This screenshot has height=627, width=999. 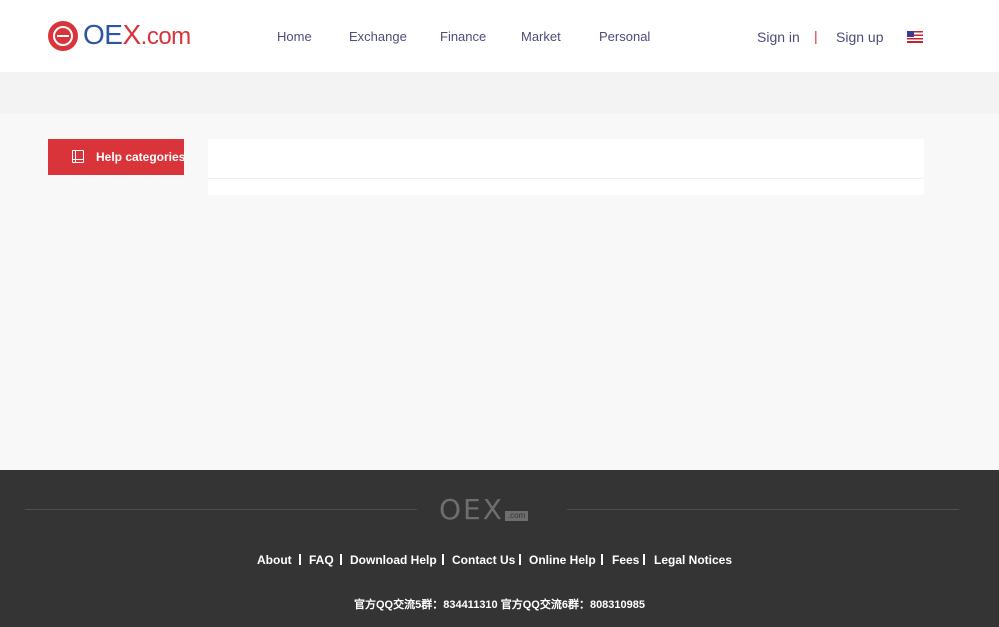 I want to click on footer-divider-left, so click(x=221, y=509).